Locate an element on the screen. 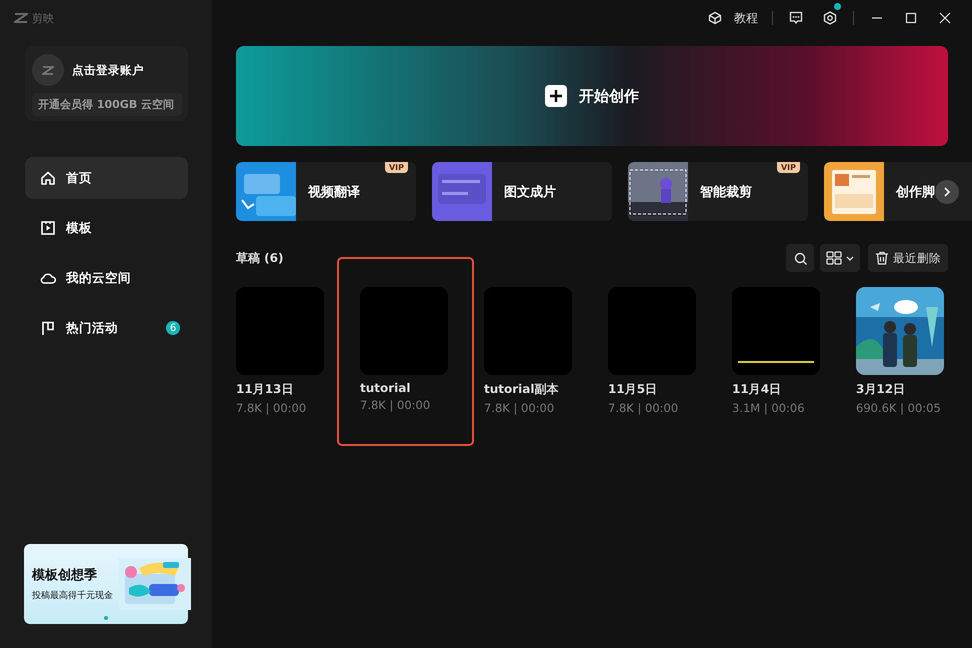  nav-item: 首页 is located at coordinates (106, 178).